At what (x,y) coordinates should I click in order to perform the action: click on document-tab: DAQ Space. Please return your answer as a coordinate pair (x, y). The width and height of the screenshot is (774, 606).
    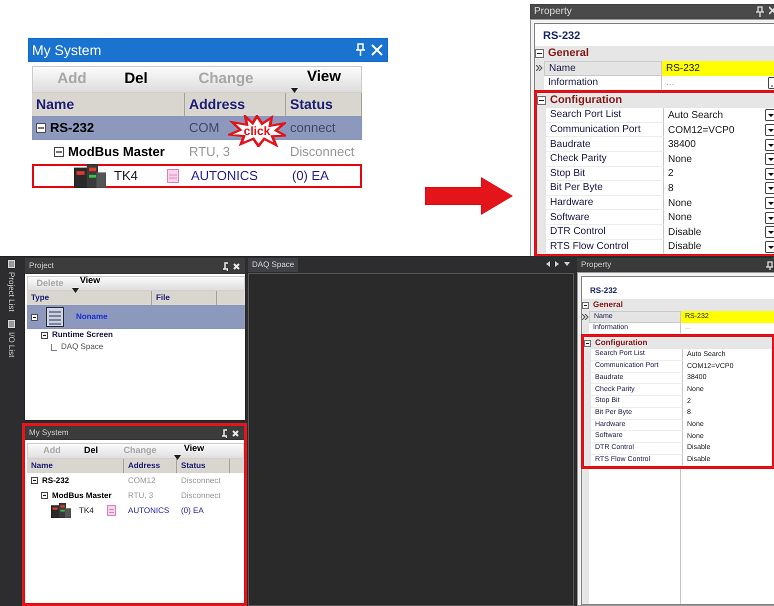
    Looking at the image, I should click on (273, 265).